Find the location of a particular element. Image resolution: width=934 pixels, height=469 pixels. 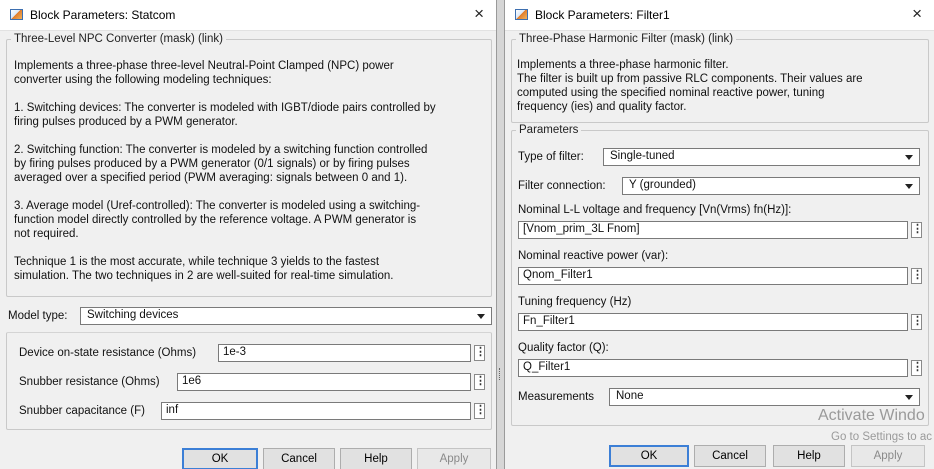

param-label: Snubber capacitance (F) is located at coordinates (82, 411).